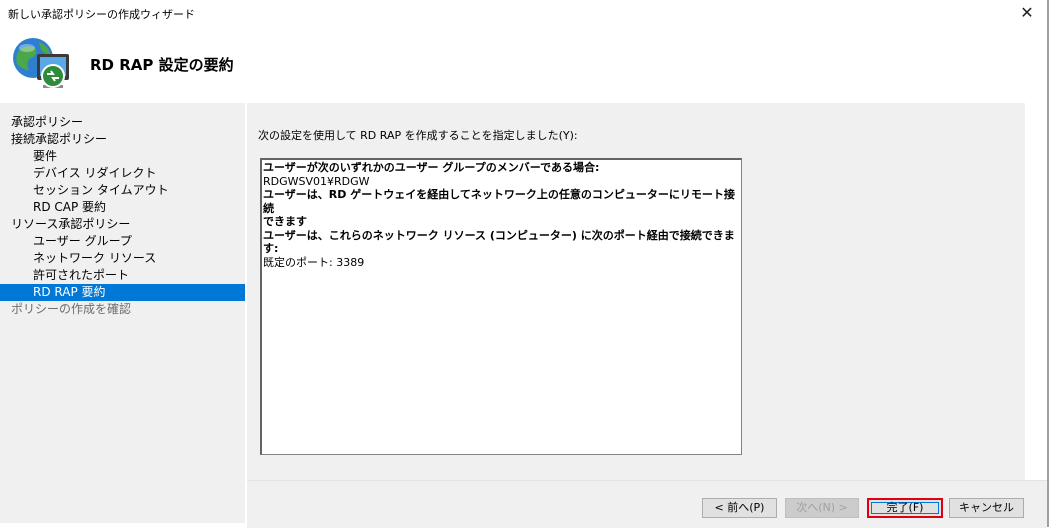  I want to click on nav-item-network-resources: ネットワーク リソース, so click(122, 258).